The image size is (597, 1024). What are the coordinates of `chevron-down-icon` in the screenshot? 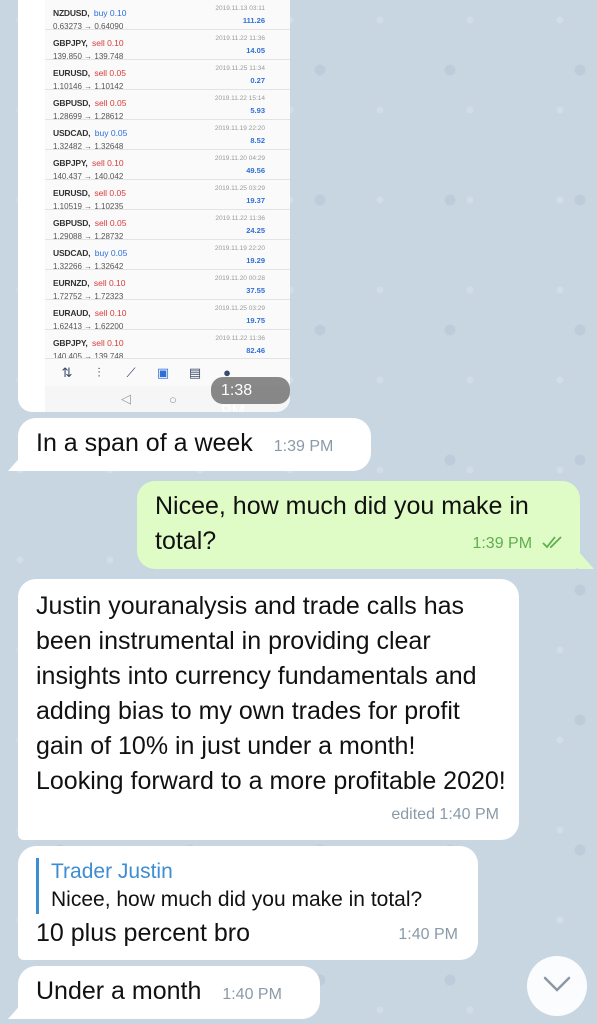 It's located at (557, 986).